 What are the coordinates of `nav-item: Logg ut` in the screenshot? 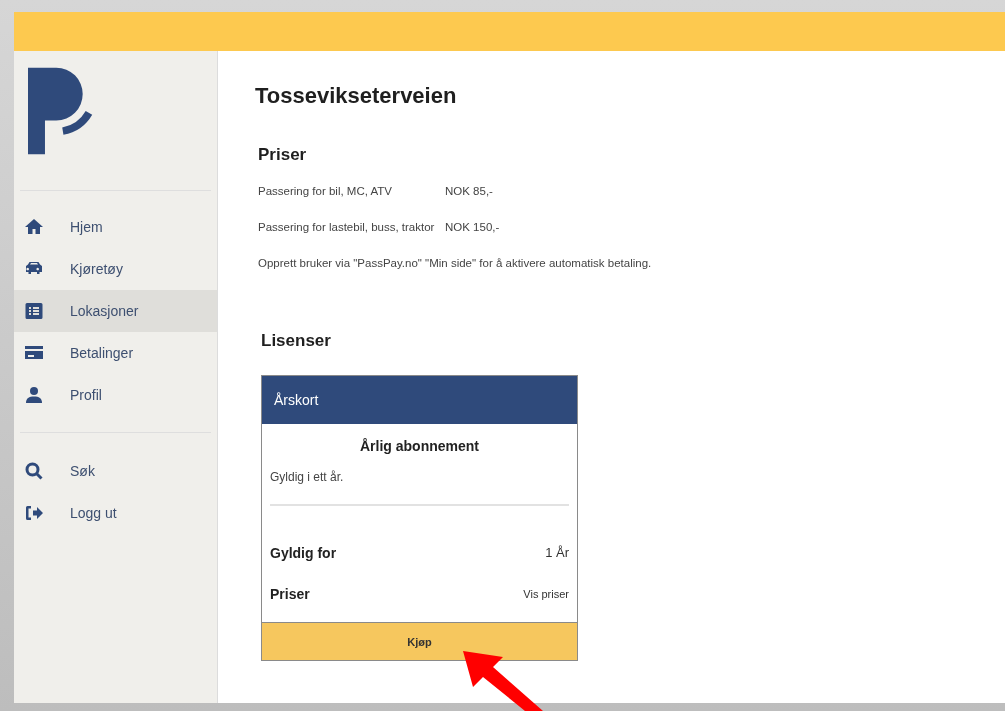 It's located at (115, 513).